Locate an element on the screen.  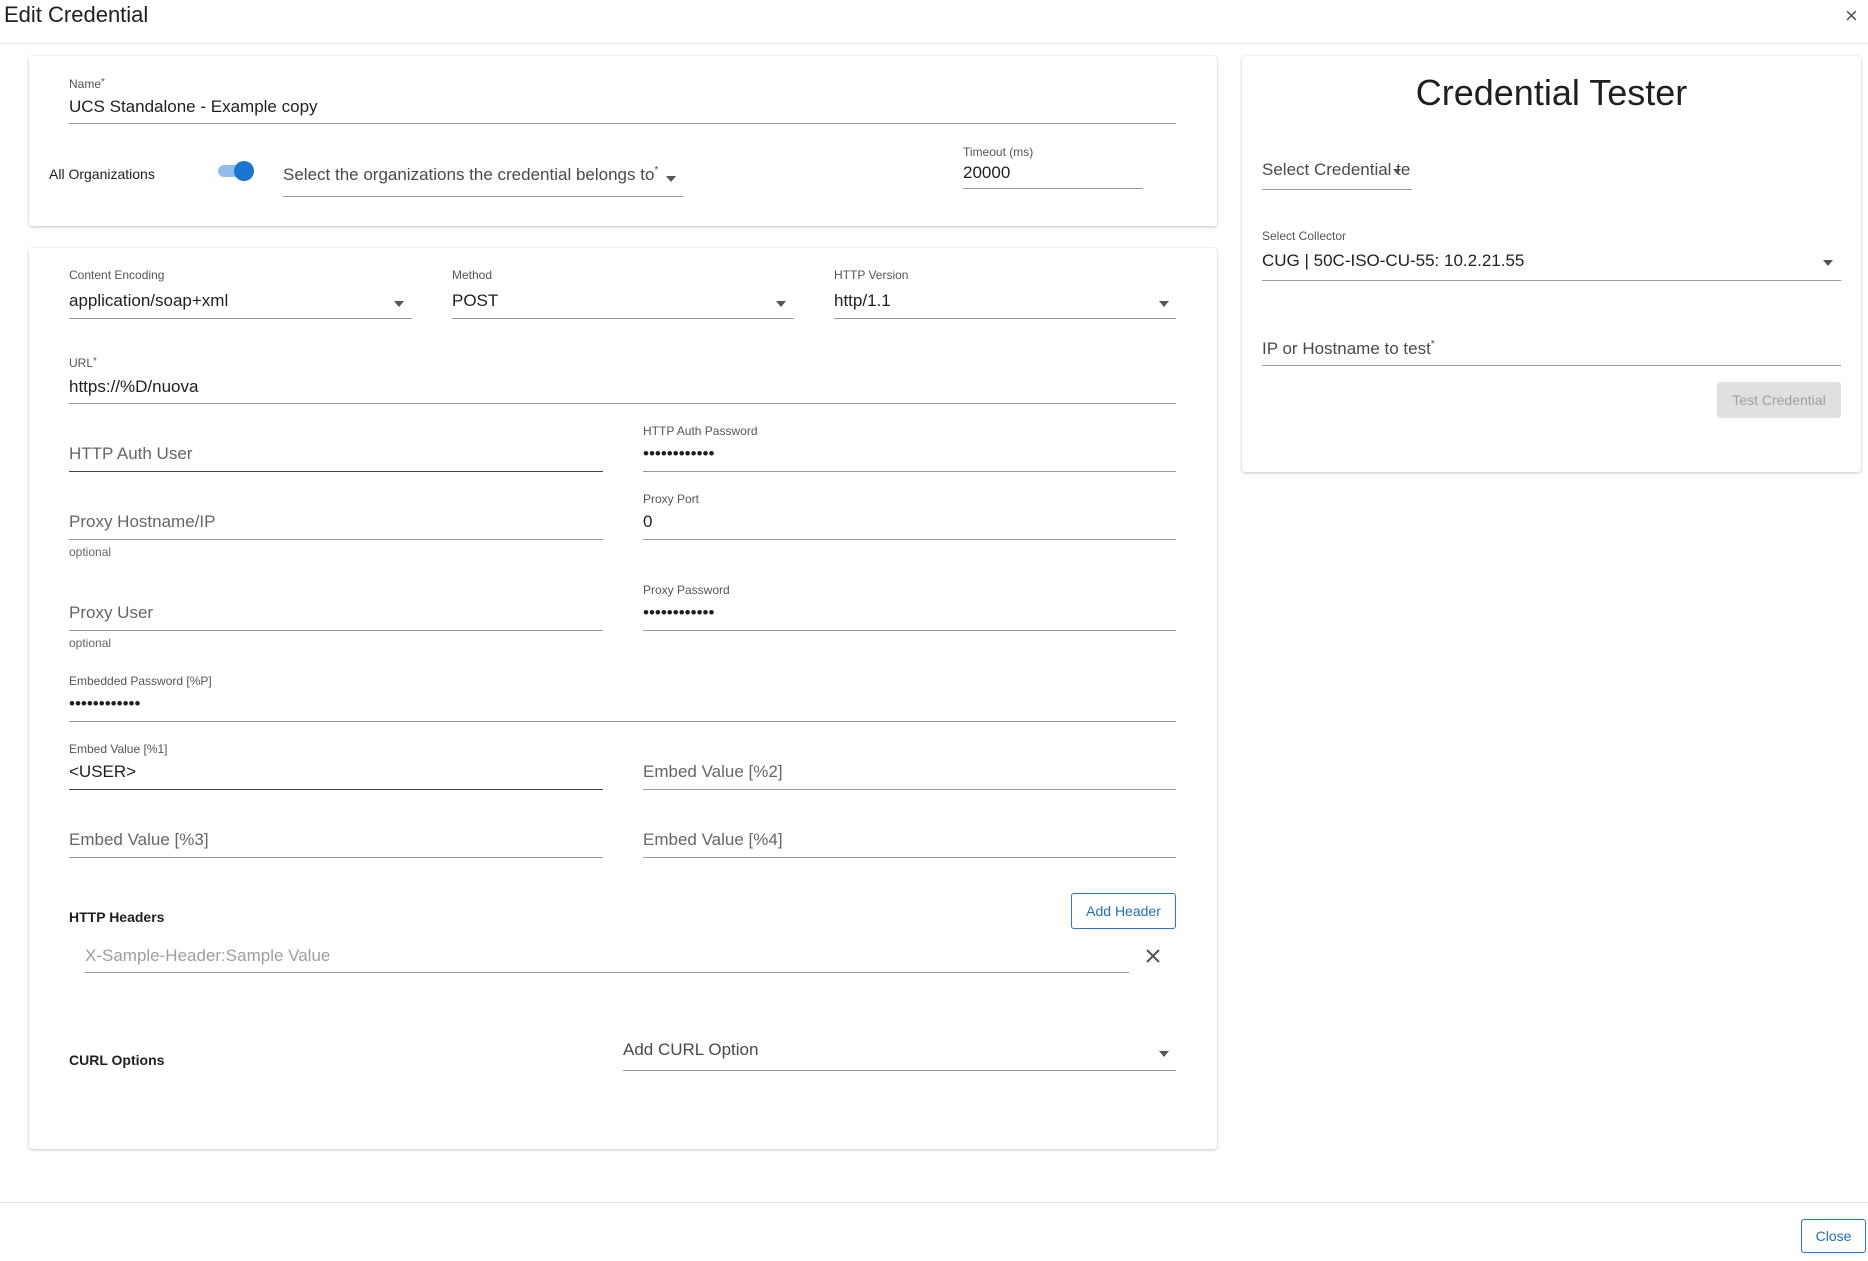
embed-value-1-label: Embed Value [%1] is located at coordinates (118, 749).